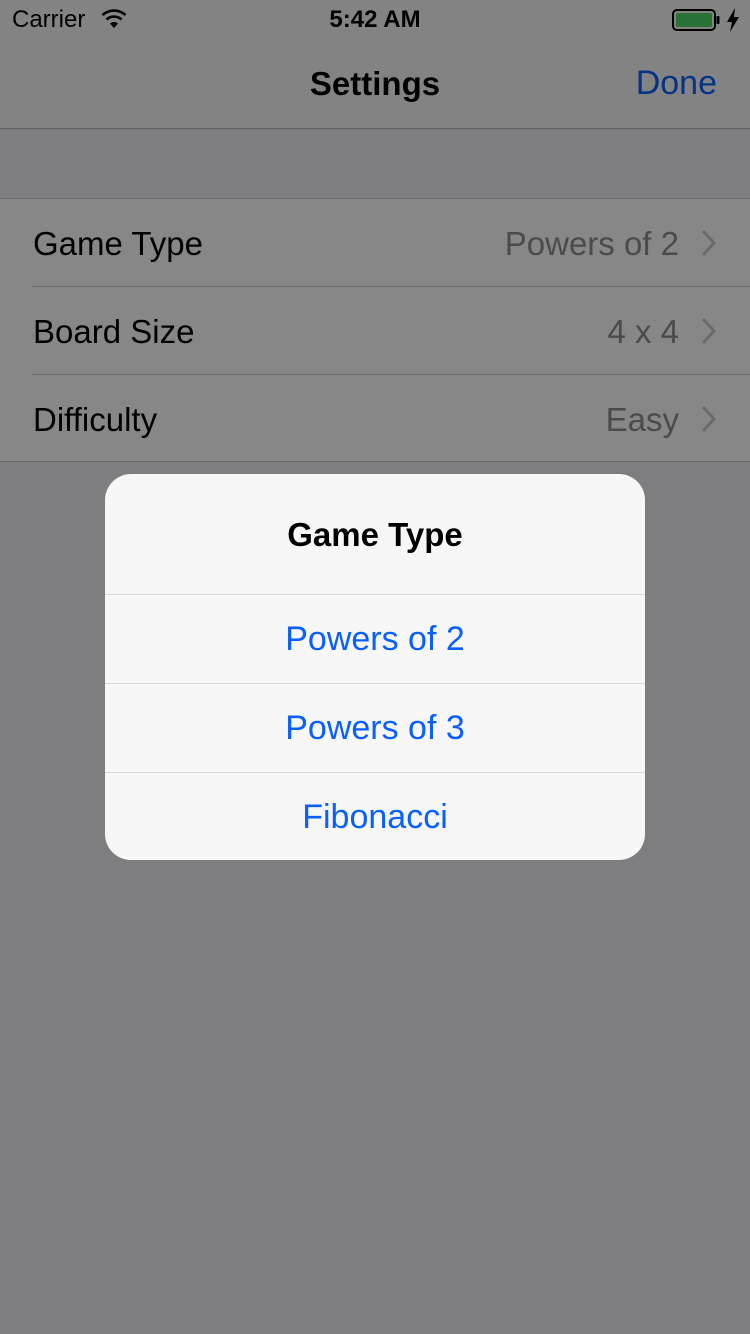  What do you see at coordinates (375, 816) in the screenshot?
I see `option-fibonacci-button: Fibonacci` at bounding box center [375, 816].